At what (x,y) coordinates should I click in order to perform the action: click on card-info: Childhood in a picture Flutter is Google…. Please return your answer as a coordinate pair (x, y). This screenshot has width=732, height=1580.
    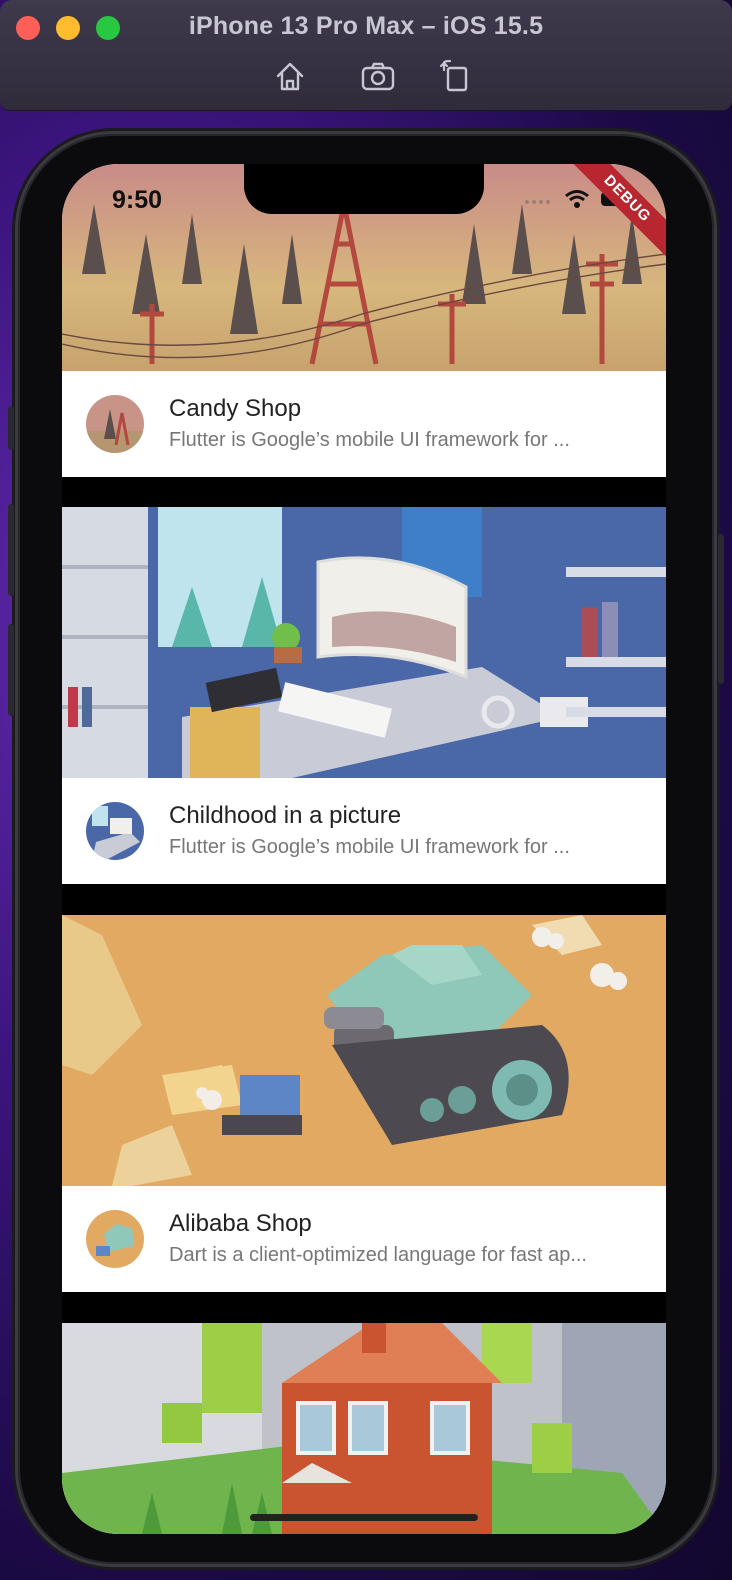
    Looking at the image, I should click on (364, 831).